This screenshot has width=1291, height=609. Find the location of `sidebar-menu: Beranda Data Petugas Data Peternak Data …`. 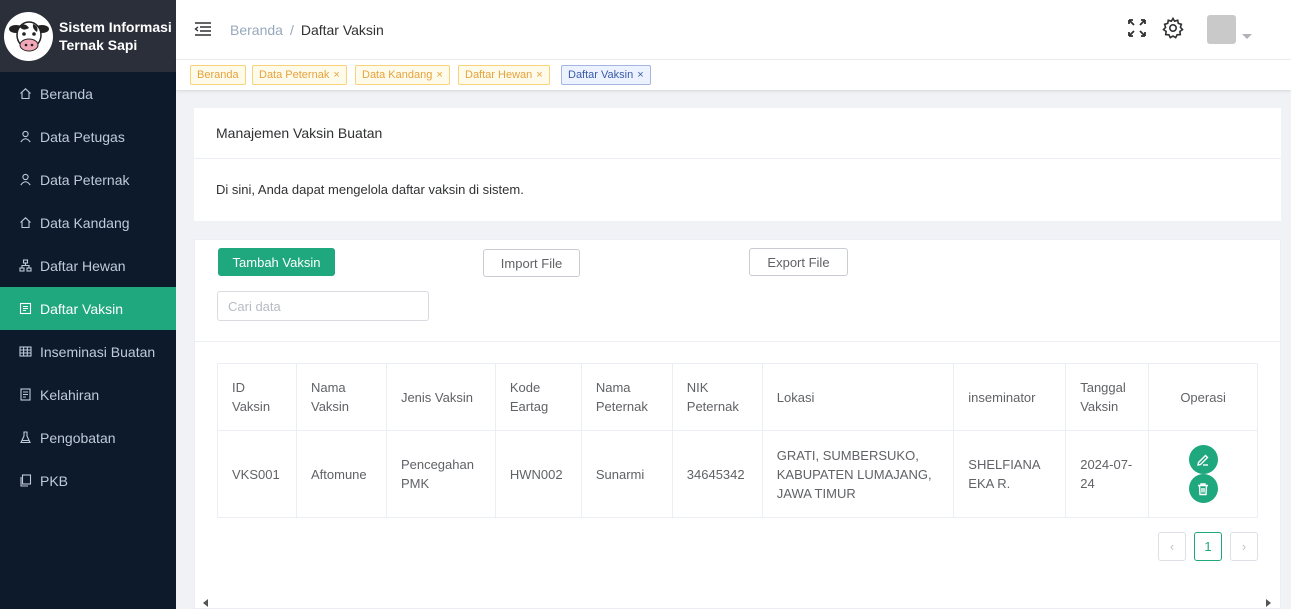

sidebar-menu: Beranda Data Petugas Data Peternak Data … is located at coordinates (88, 287).